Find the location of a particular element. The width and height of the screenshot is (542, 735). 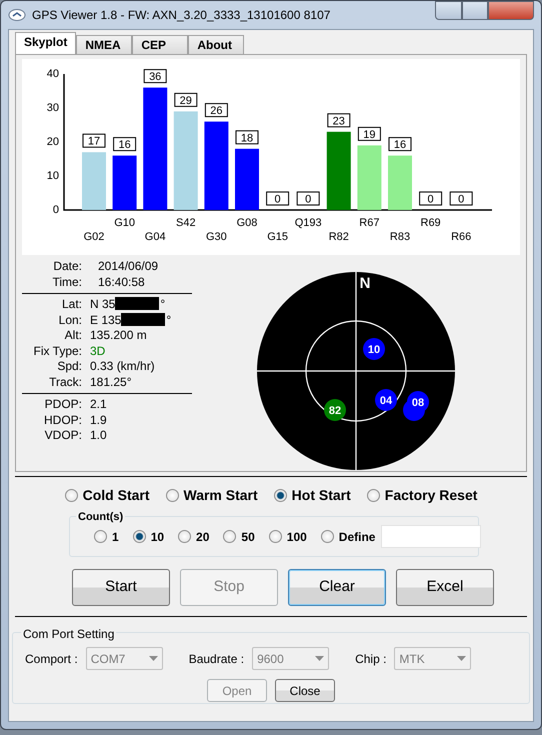

port-button: Close is located at coordinates (305, 690).